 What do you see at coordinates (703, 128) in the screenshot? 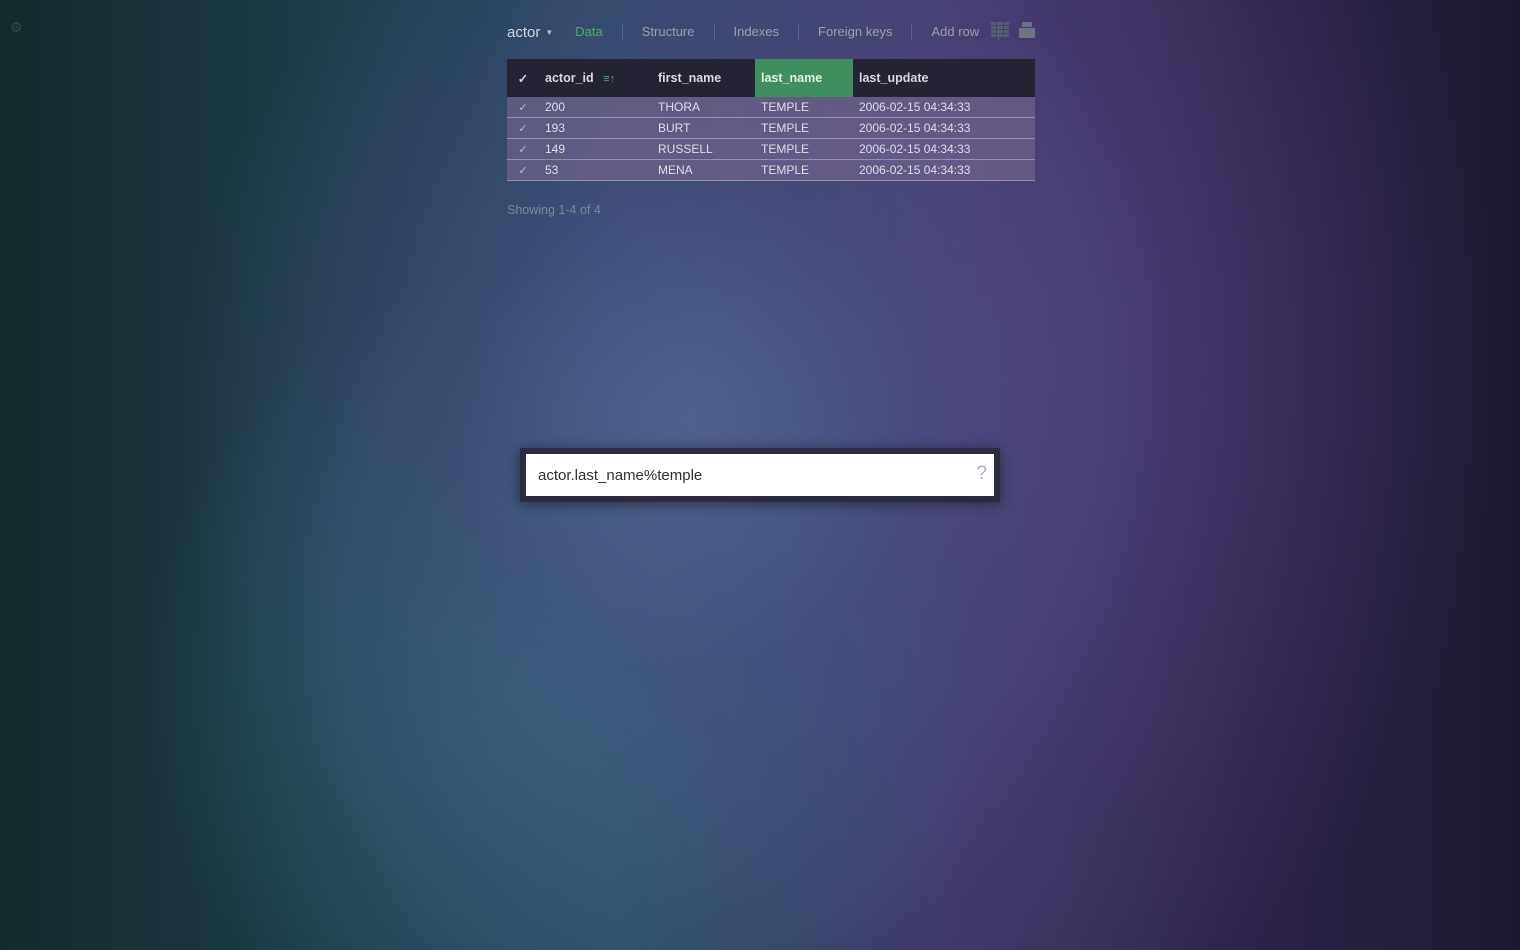
I see `cell-first-name: BURT` at bounding box center [703, 128].